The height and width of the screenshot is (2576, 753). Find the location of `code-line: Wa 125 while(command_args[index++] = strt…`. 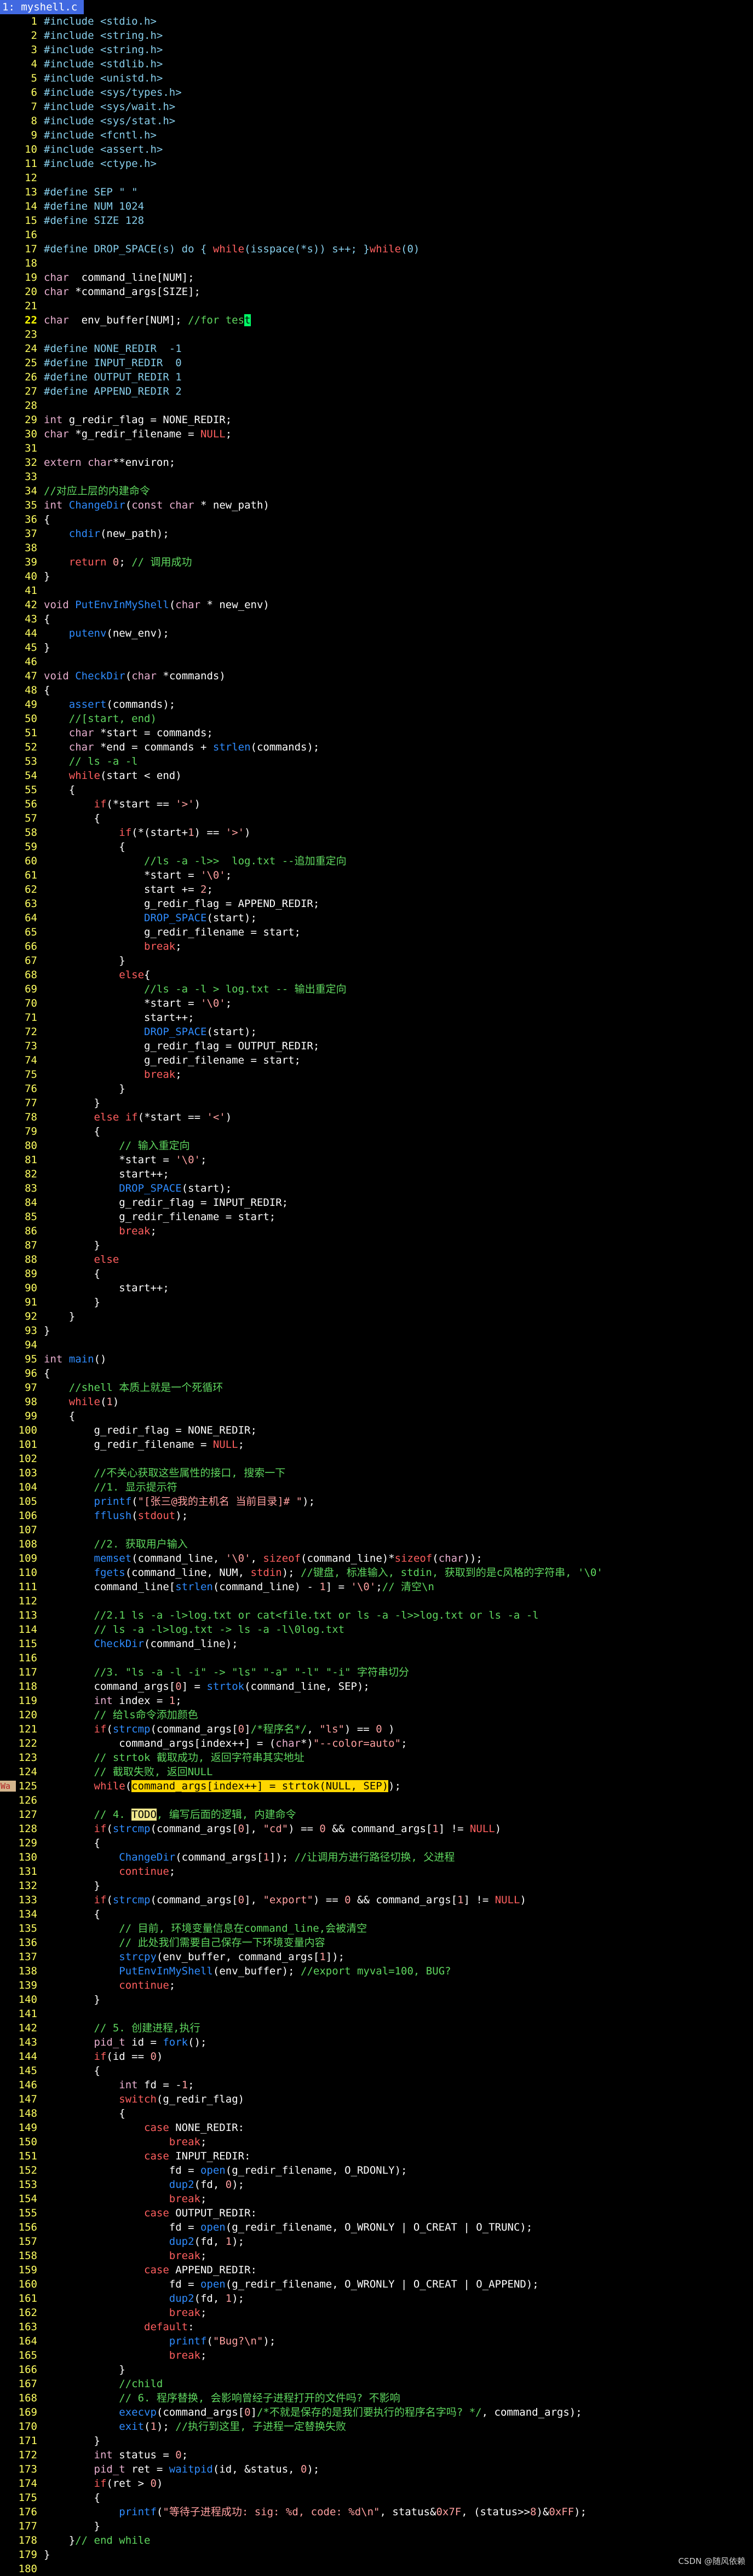

code-line: Wa 125 while(command_args[index++] = strt… is located at coordinates (376, 1786).